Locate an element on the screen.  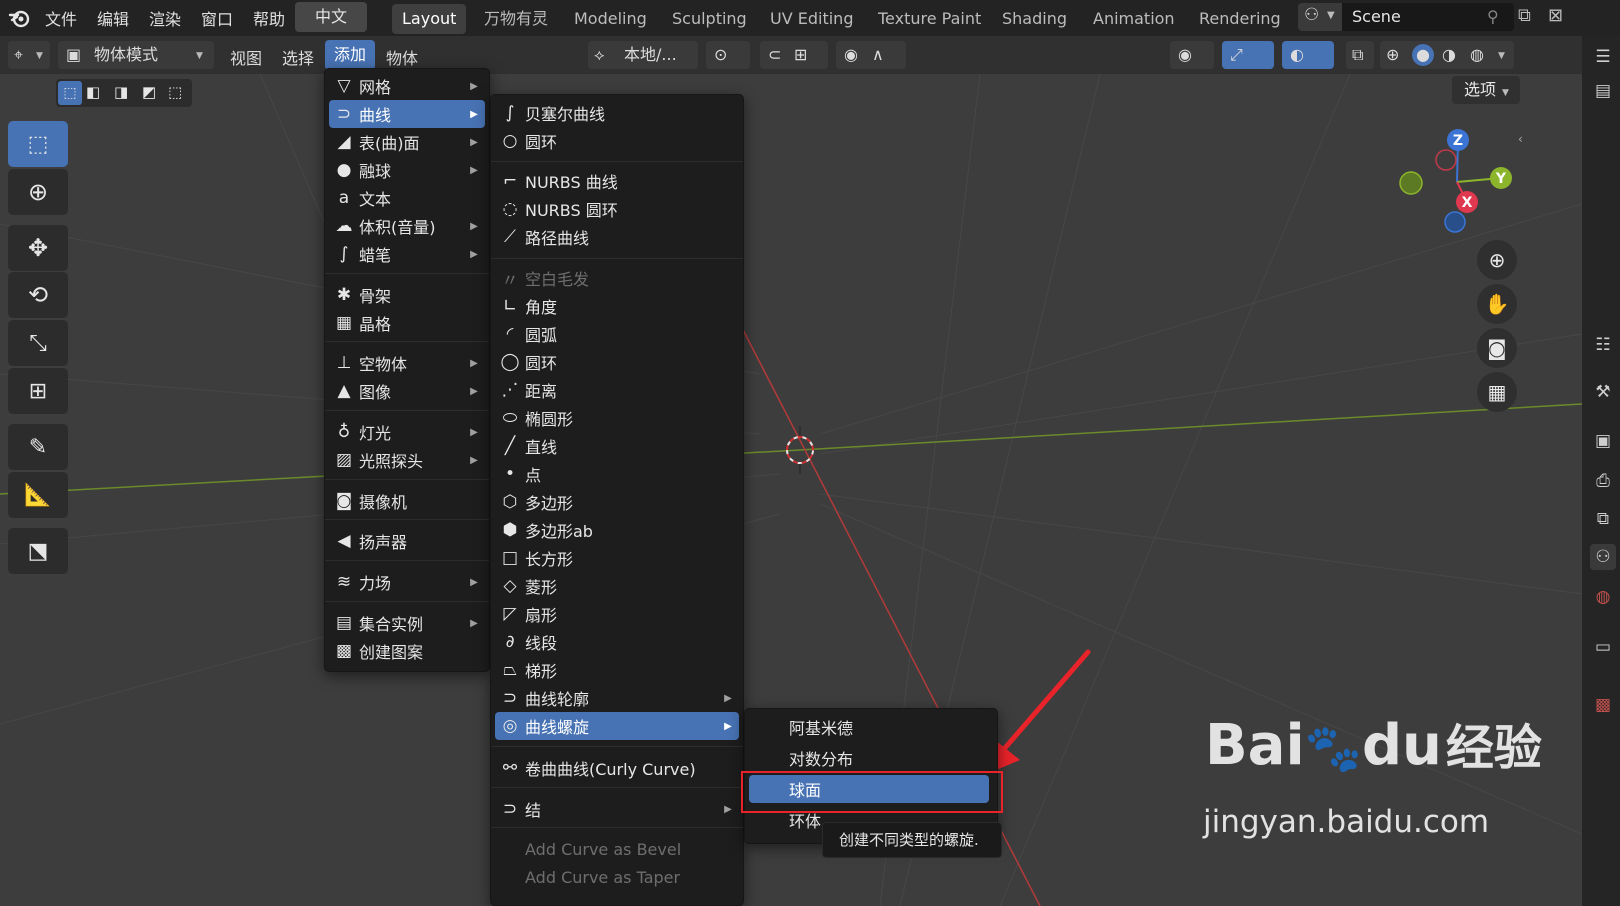
wireframe-shading-icon: ⊕ is located at coordinates (1392, 55).